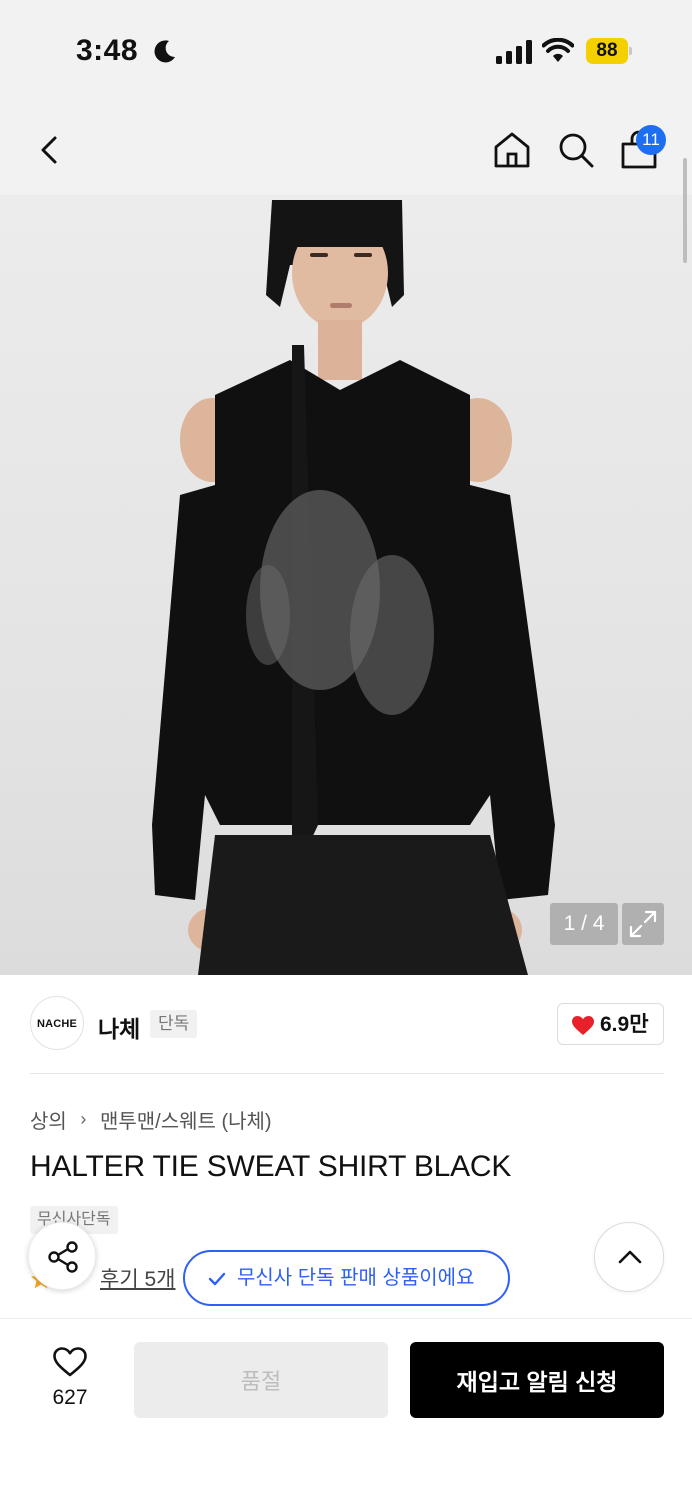 The height and width of the screenshot is (1500, 692). What do you see at coordinates (624, 1024) in the screenshot?
I see `brand-like-count: 6.9만` at bounding box center [624, 1024].